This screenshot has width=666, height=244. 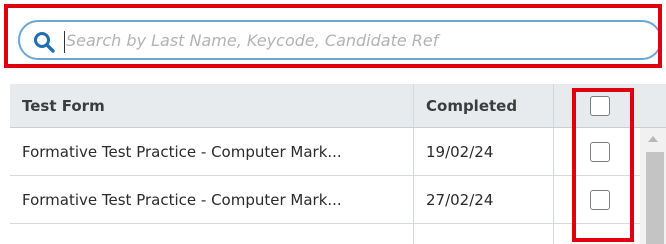 I want to click on table-scrollbar, so click(x=653, y=186).